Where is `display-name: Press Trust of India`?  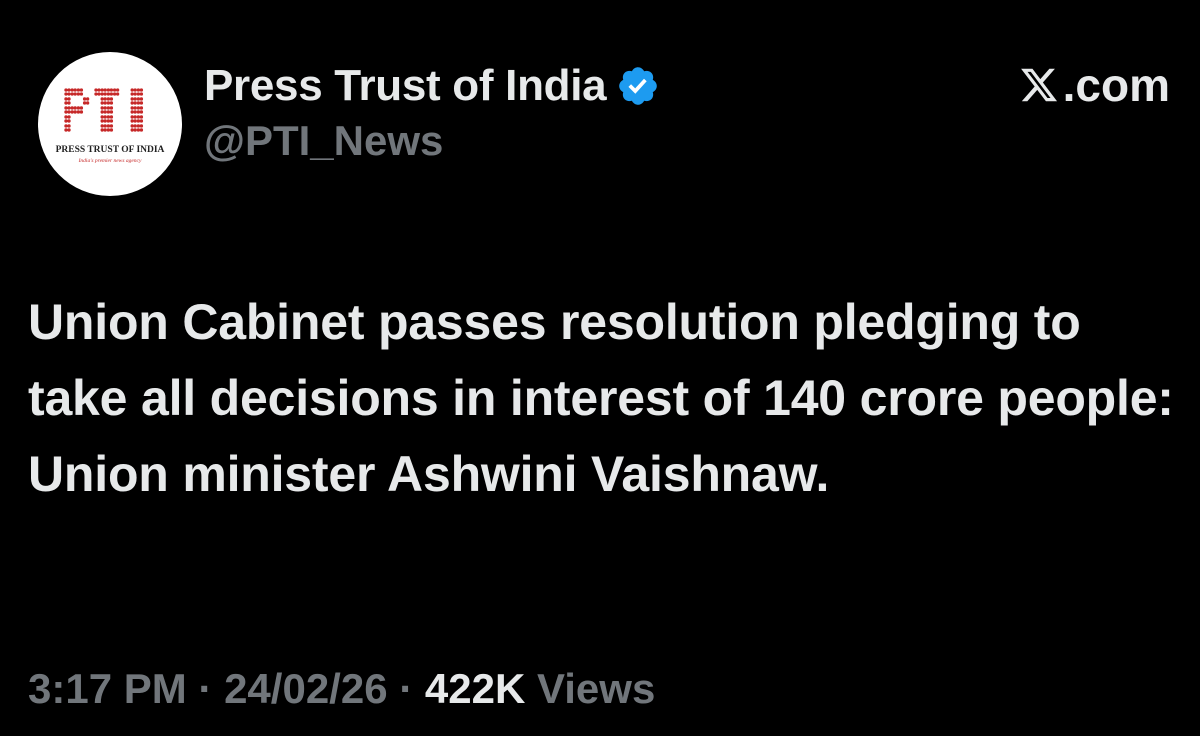
display-name: Press Trust of India is located at coordinates (405, 86).